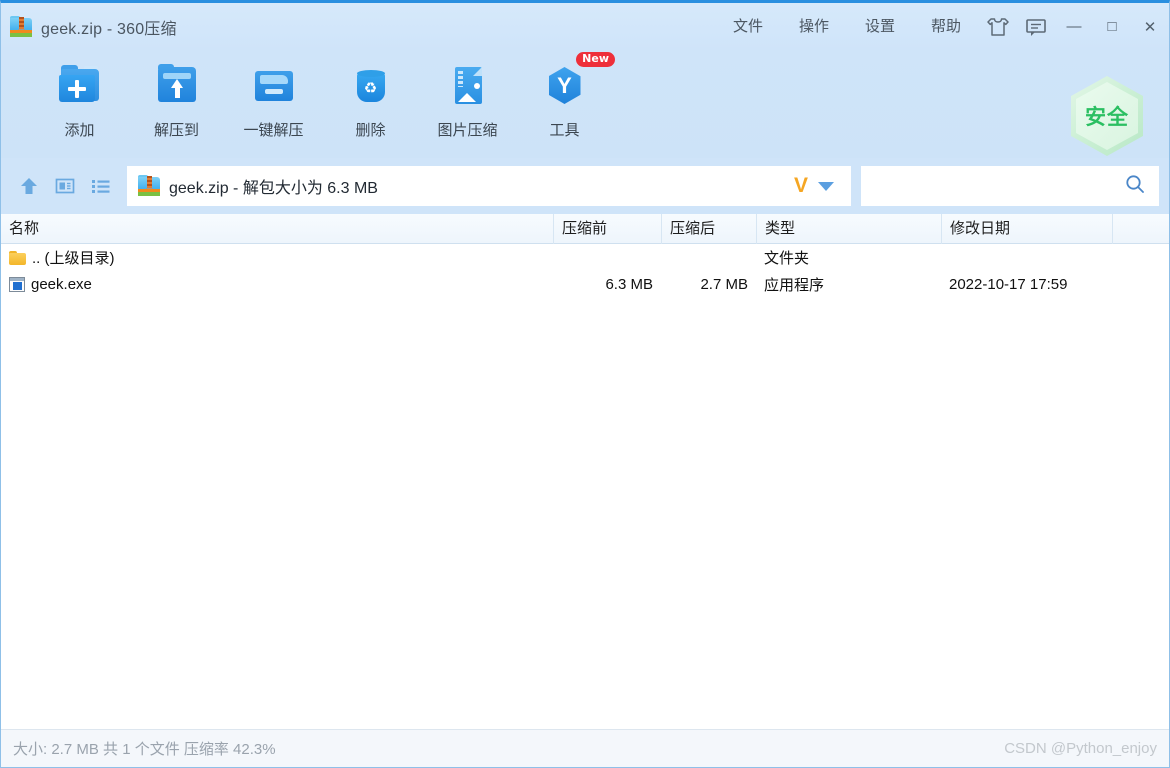  I want to click on title-bar-right: 文件 操作 设置 帮助 — □ ✕, so click(942, 26).